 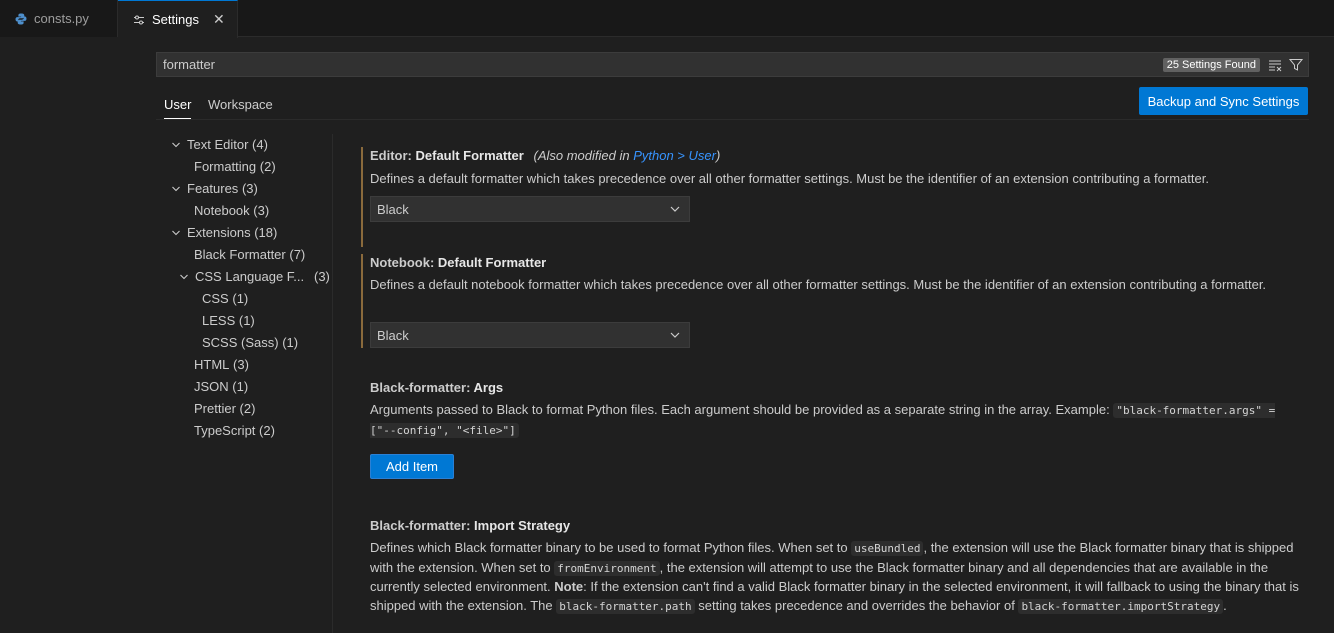 I want to click on toc-item-black-formatter: Black Formatter (7), so click(x=249, y=255).